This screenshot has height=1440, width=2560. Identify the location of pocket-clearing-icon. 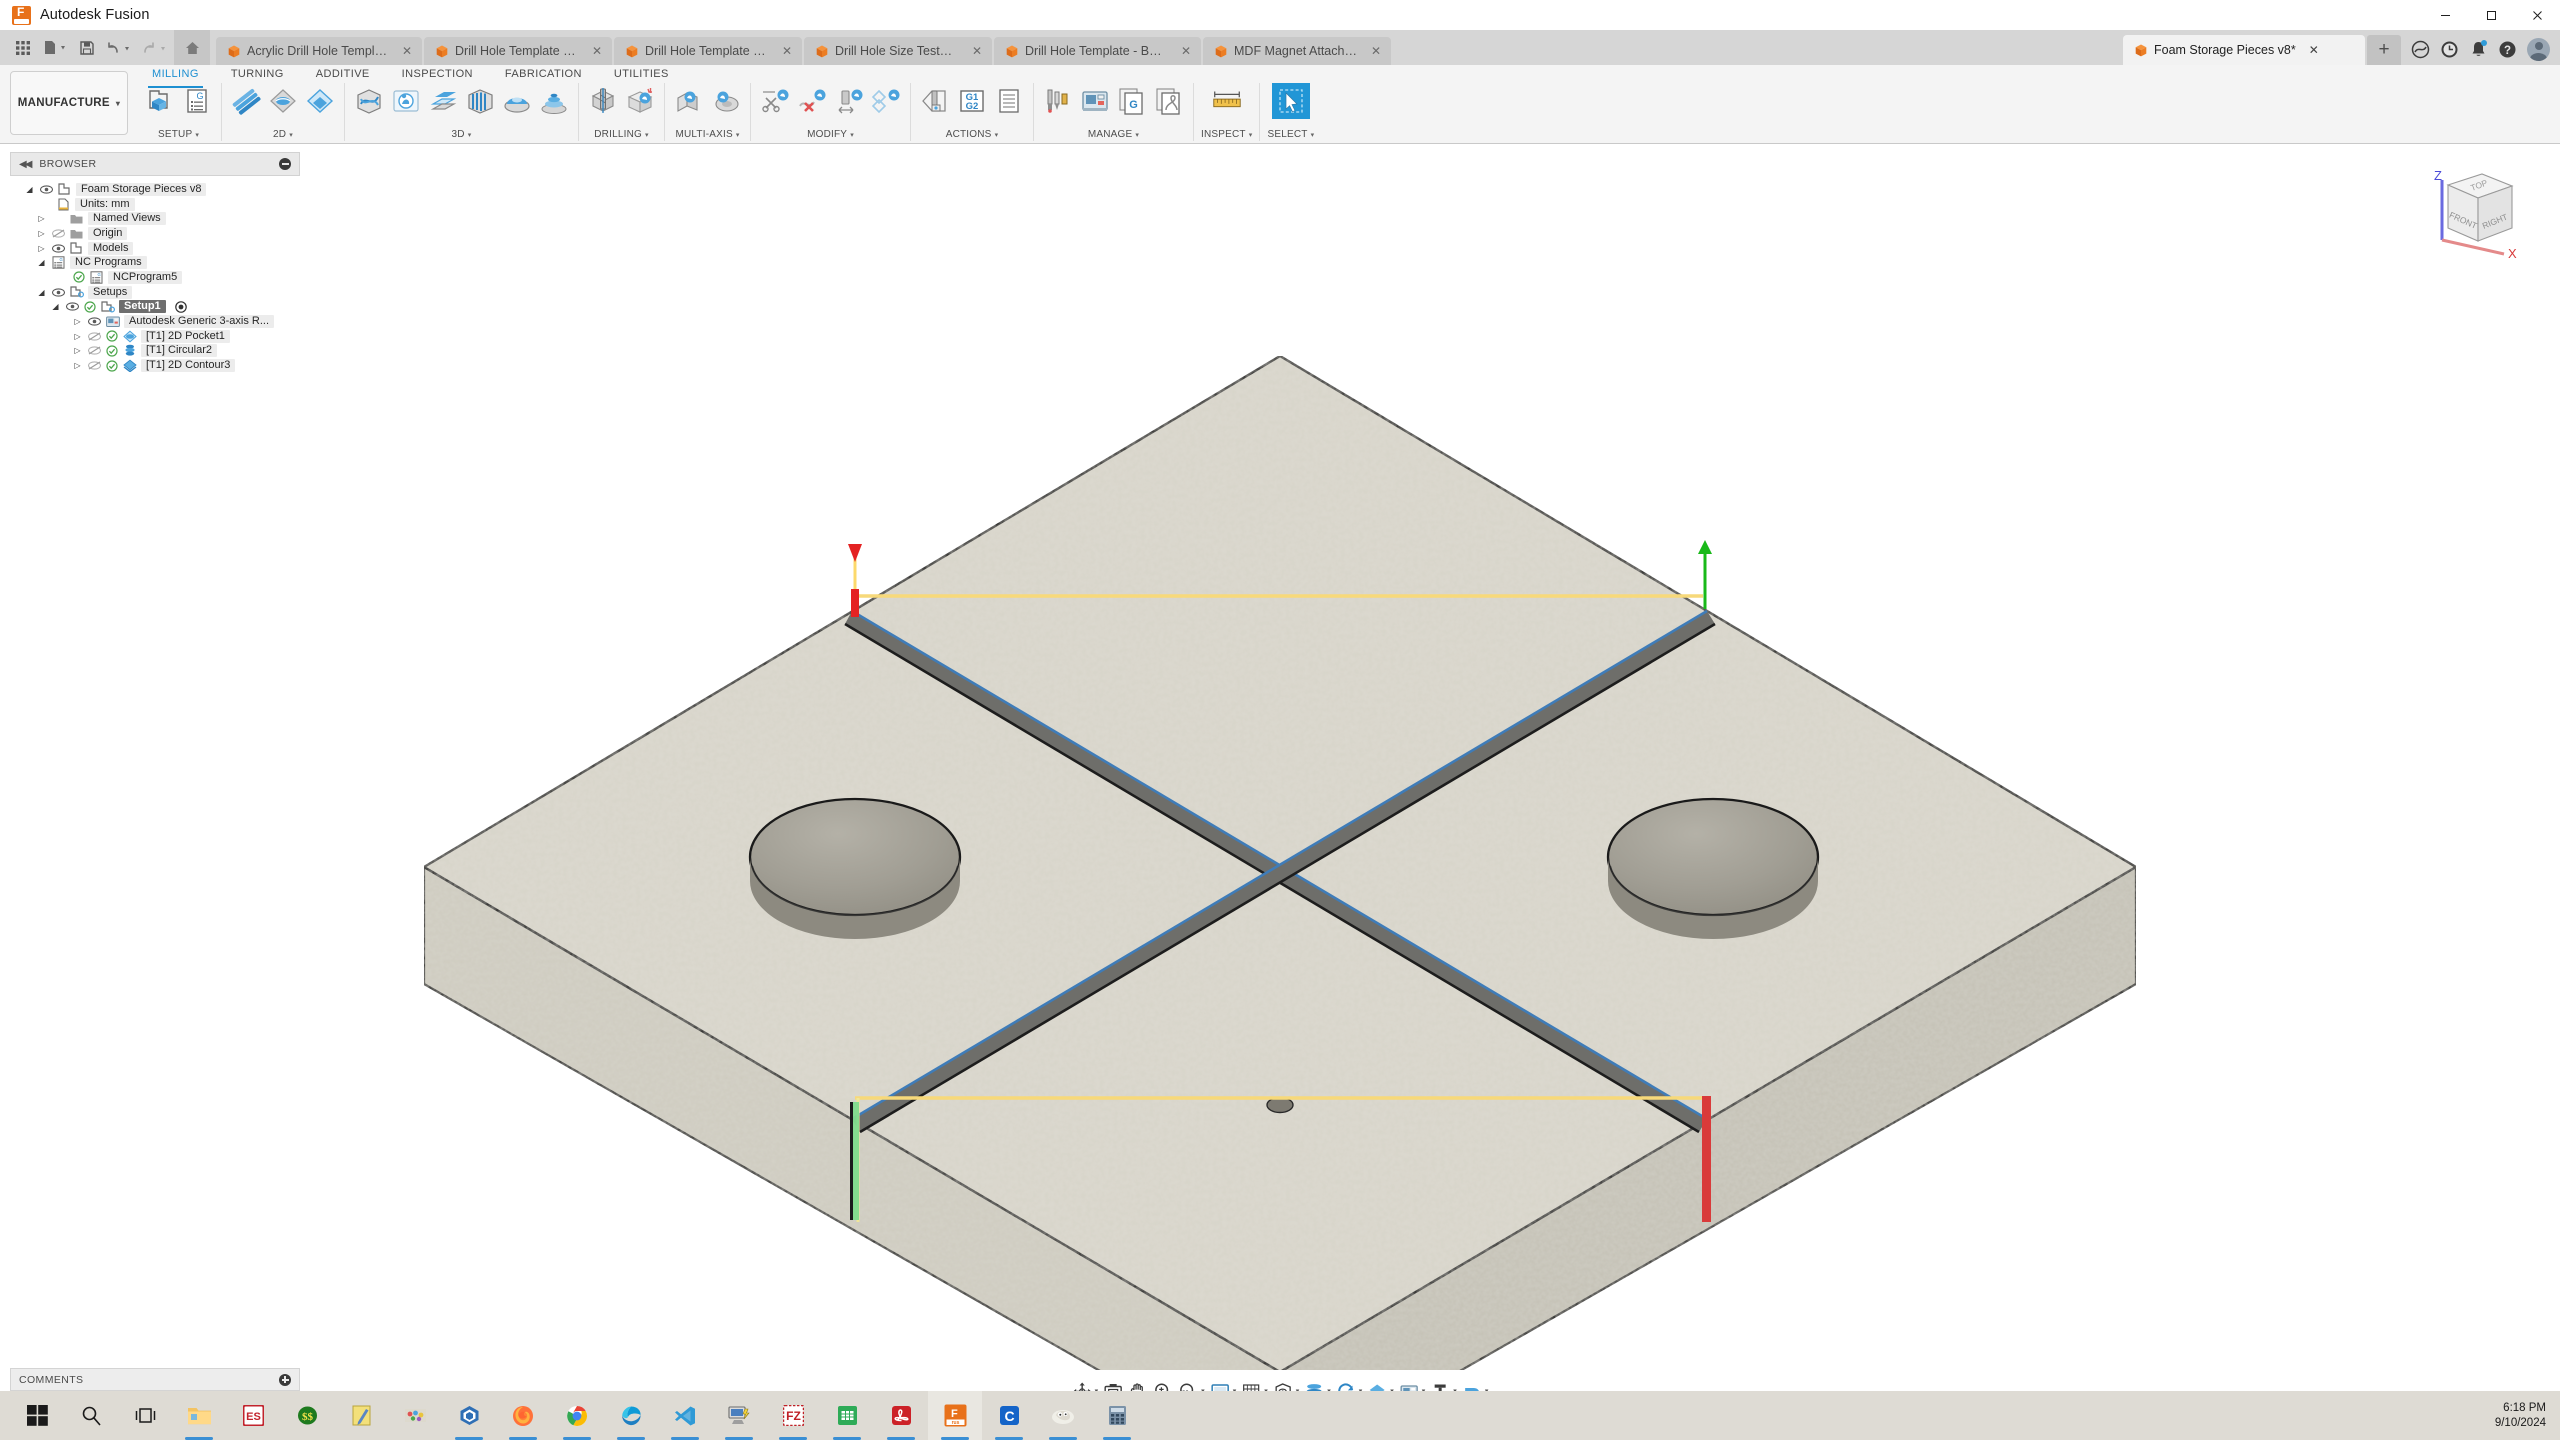
(406, 101).